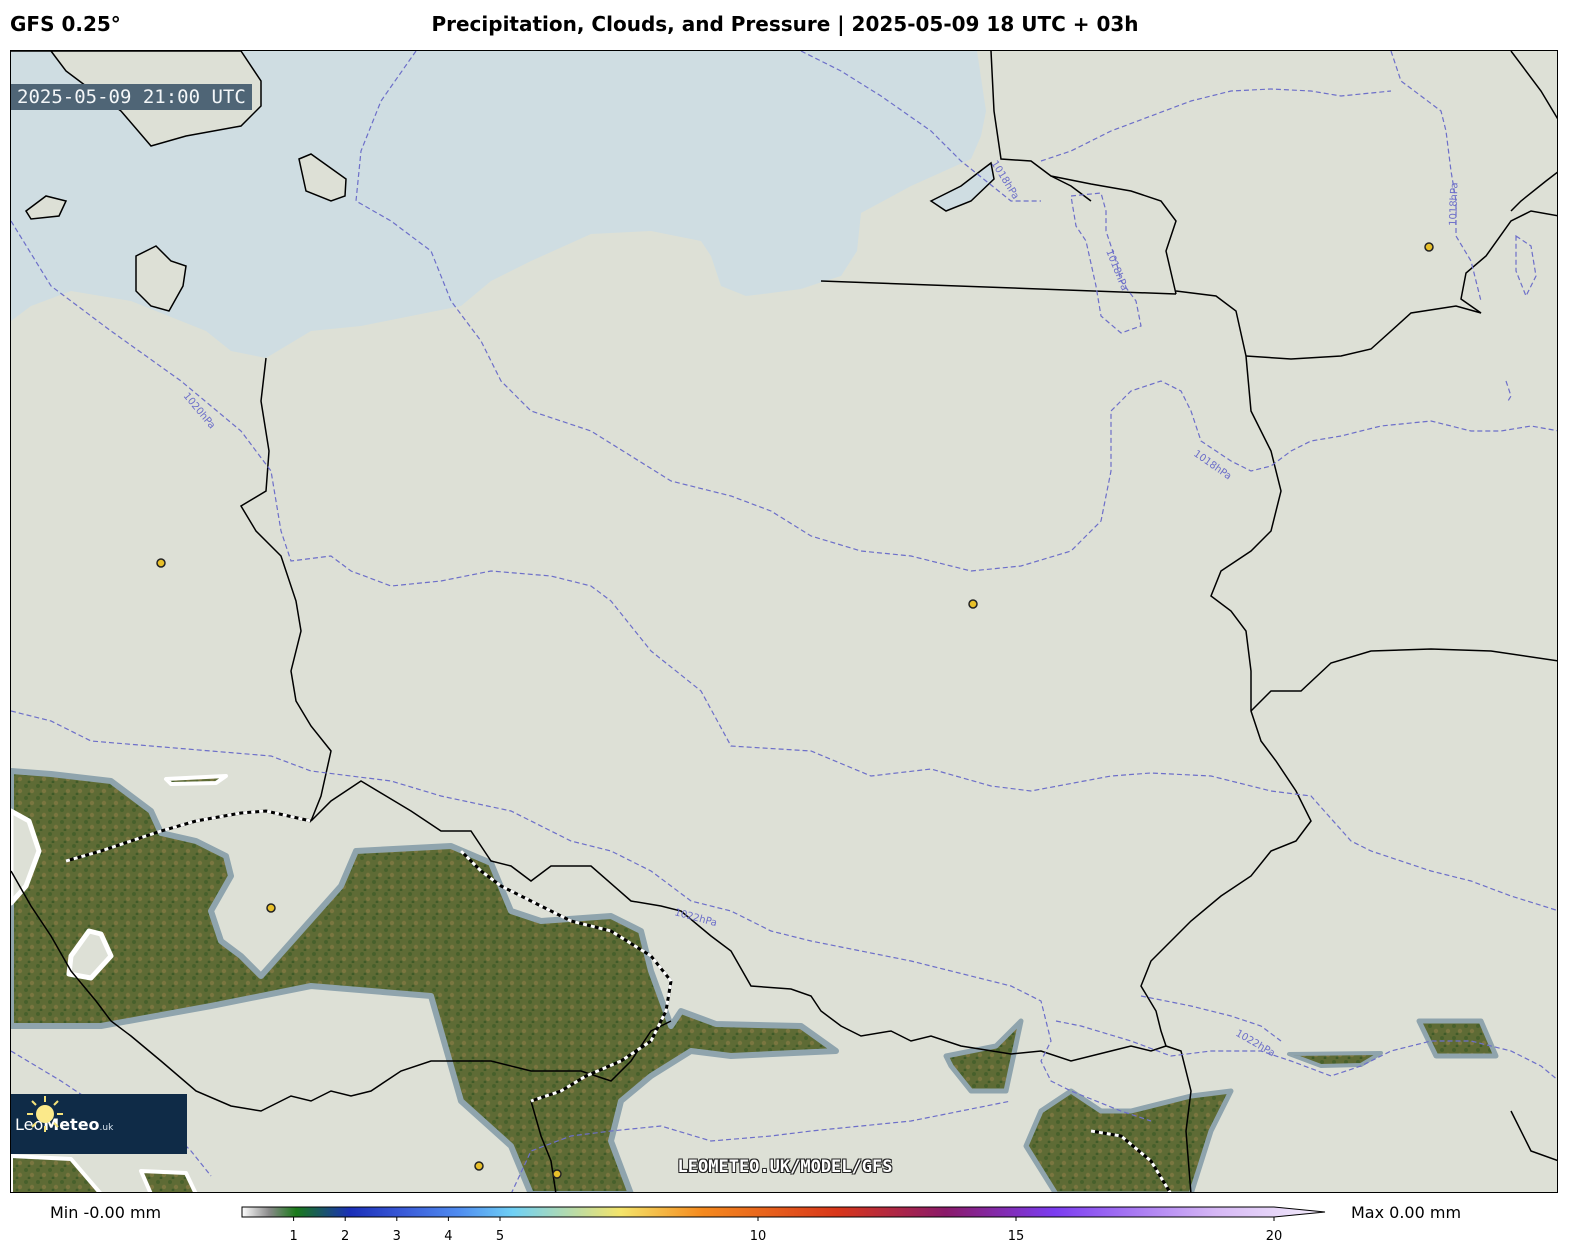 This screenshot has width=1570, height=1246. Describe the element at coordinates (131, 97) in the screenshot. I see `valid-time-label: 2025-05-09 21:00 UTC` at that location.